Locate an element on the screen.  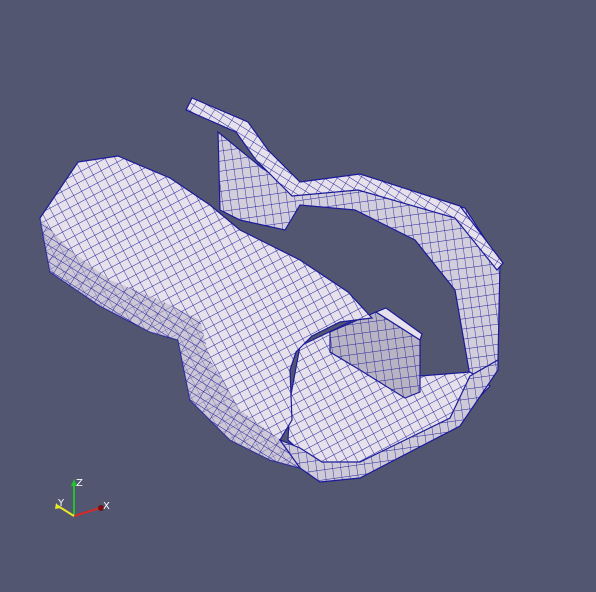
x-axis-line is located at coordinates (87, 512).